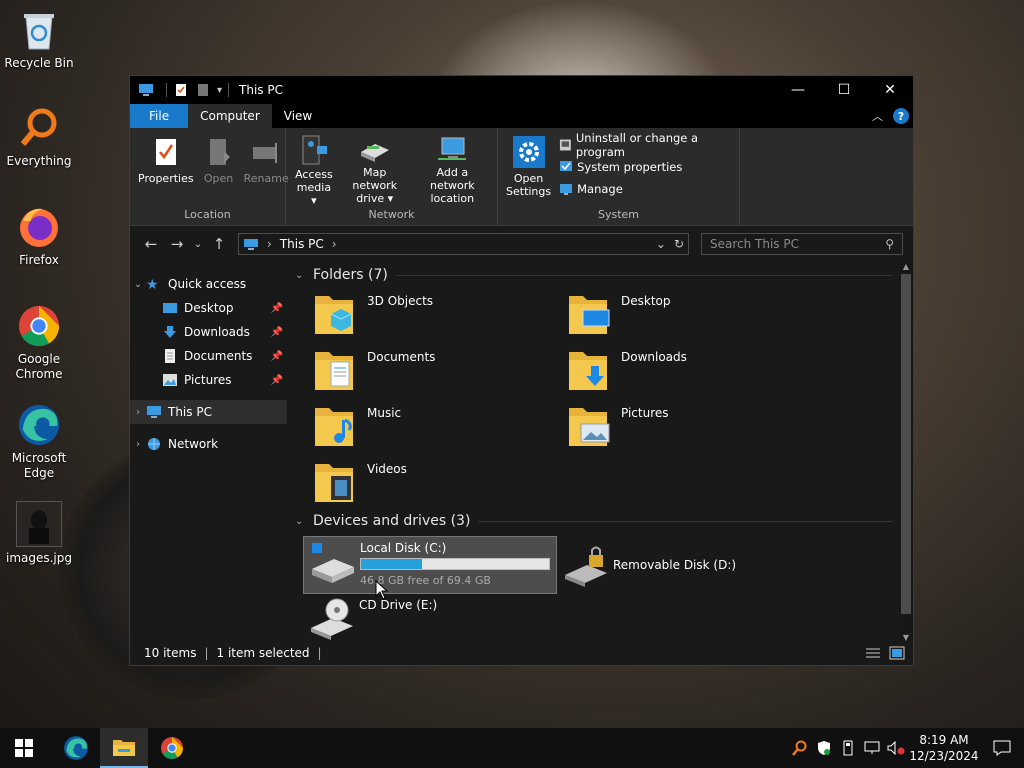 The width and height of the screenshot is (1024, 768). I want to click on nav-item-documents: Documents 📌, so click(208, 356).